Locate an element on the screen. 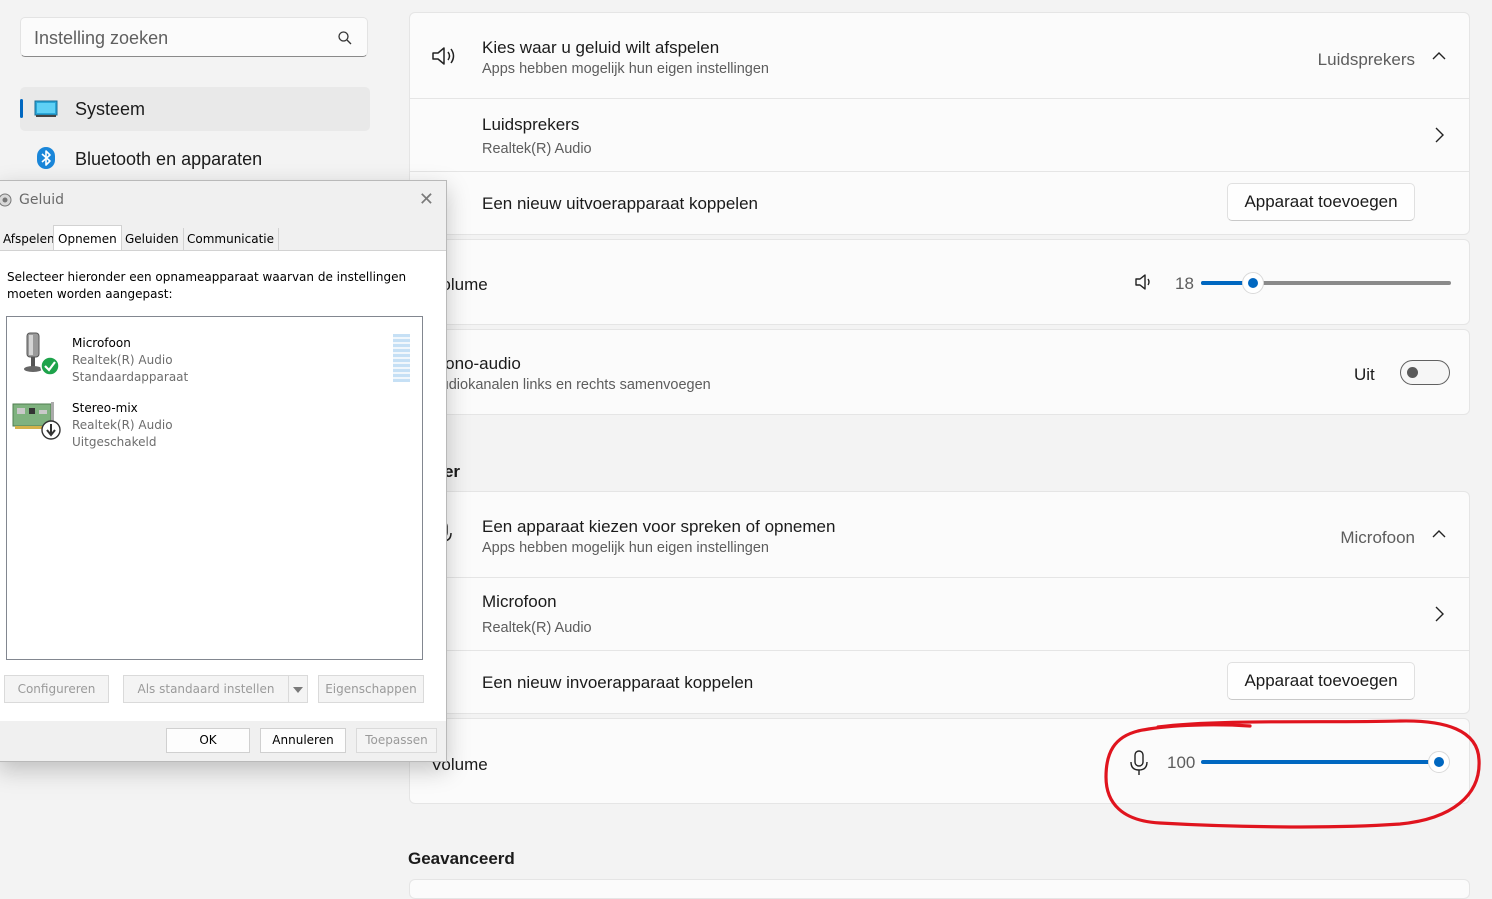 This screenshot has height=899, width=1492. set-default-button: Als standaard instellen is located at coordinates (206, 689).